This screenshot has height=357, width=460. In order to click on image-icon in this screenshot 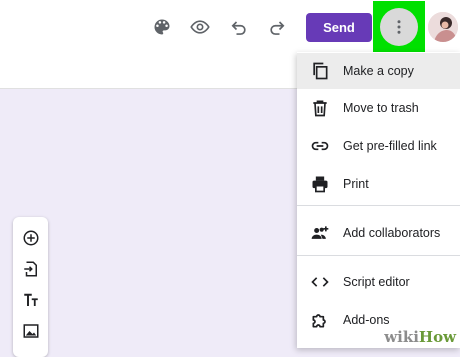, I will do `click(31, 331)`.